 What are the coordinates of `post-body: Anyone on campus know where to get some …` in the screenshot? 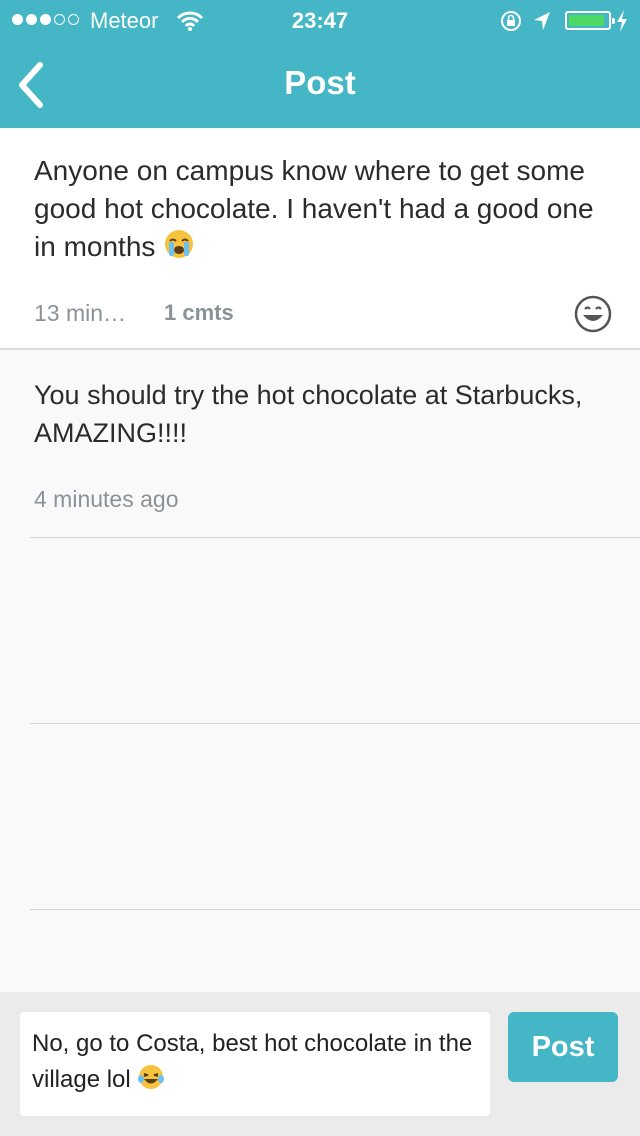 It's located at (324, 209).